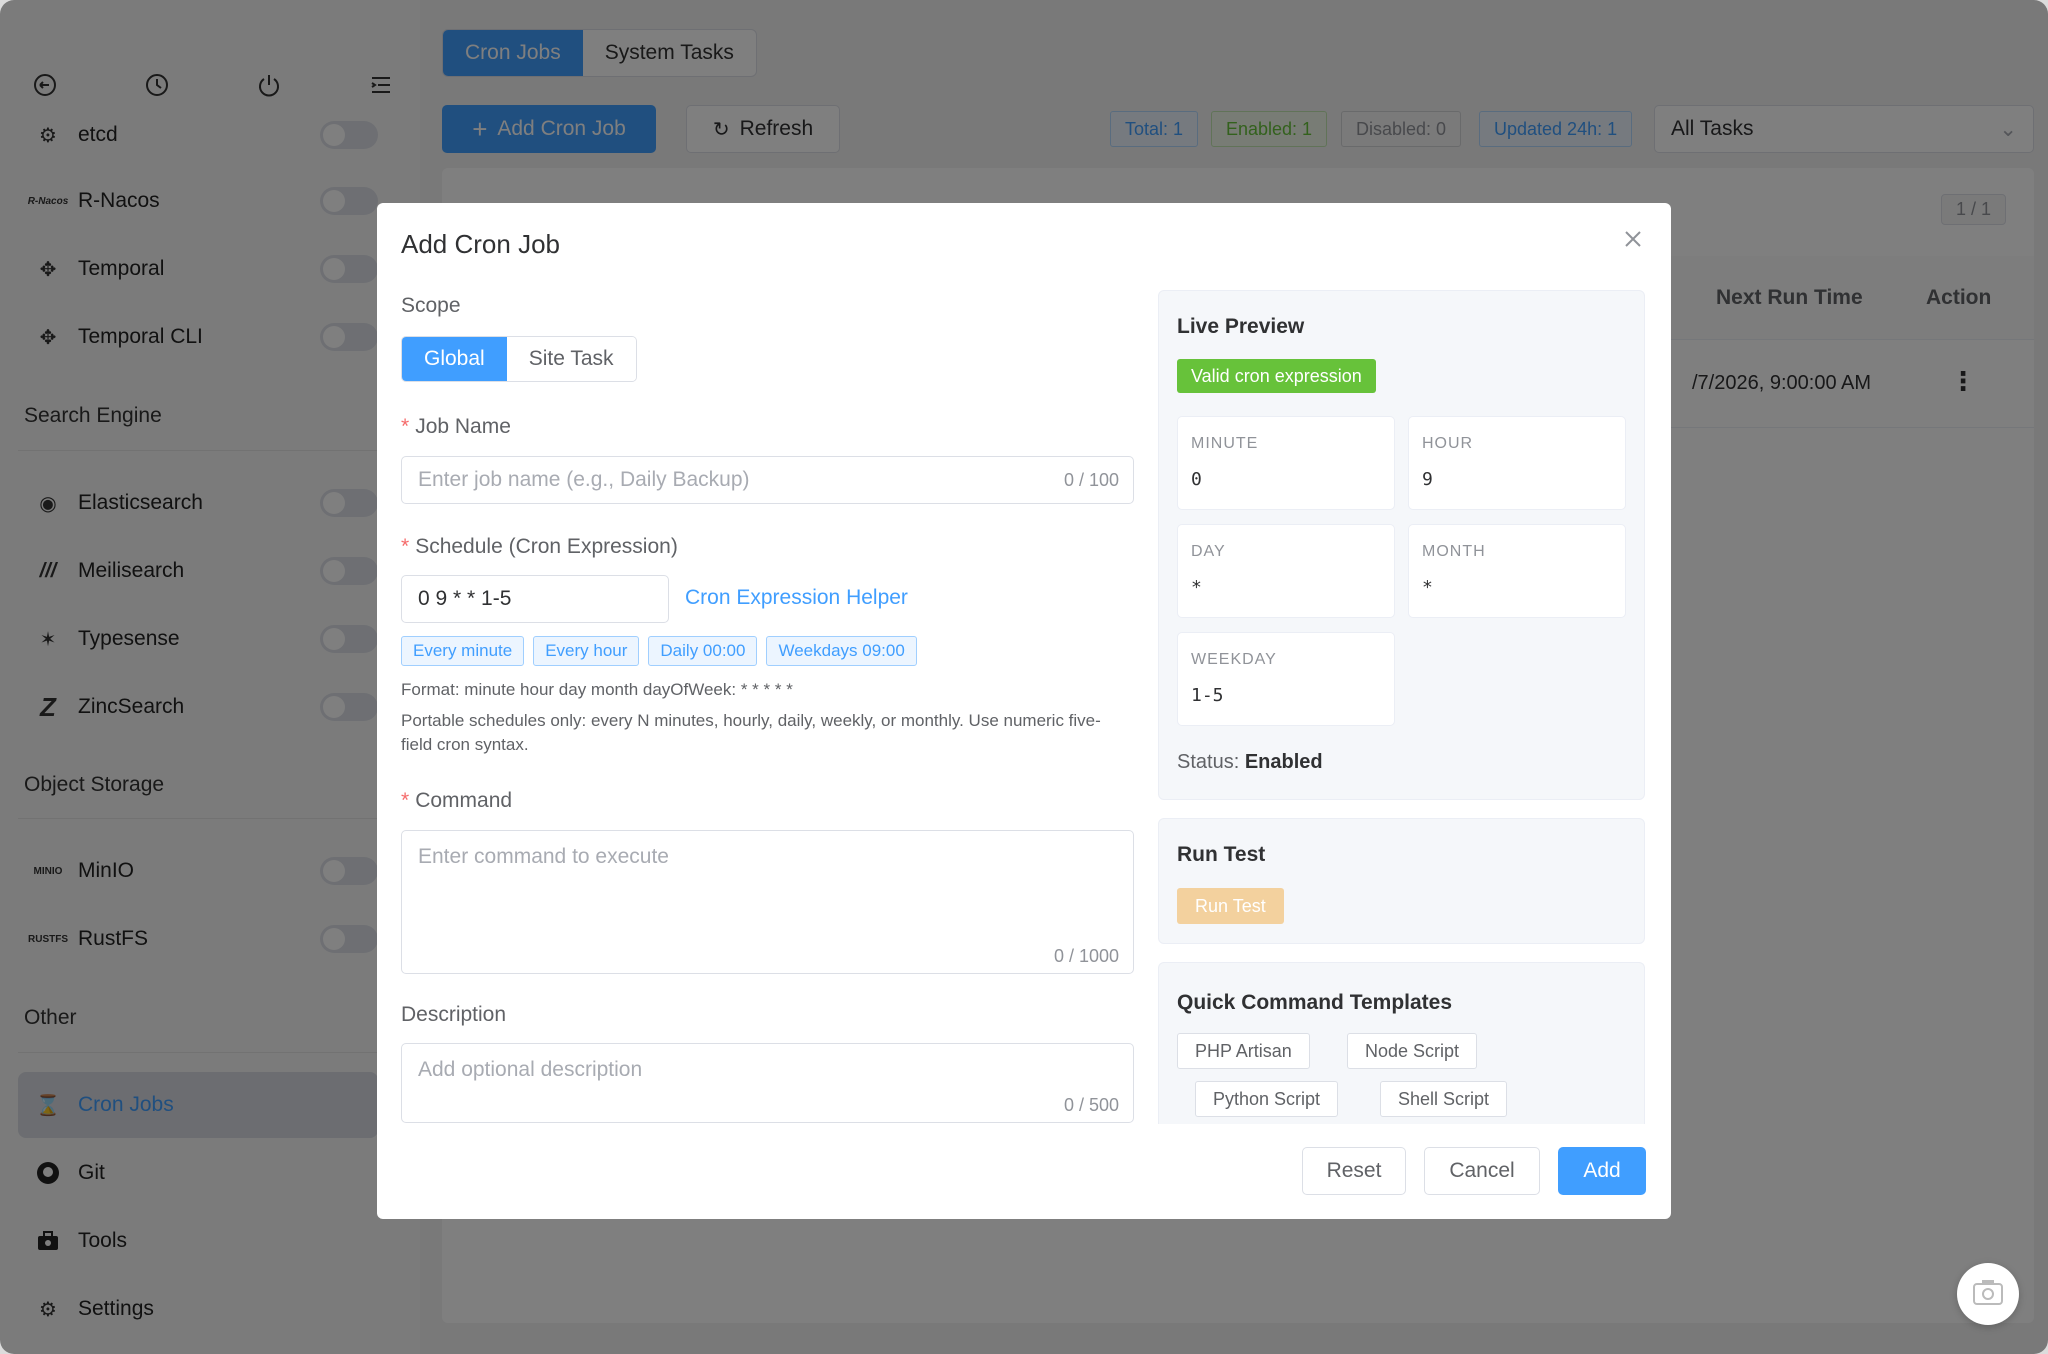  What do you see at coordinates (1091, 479) in the screenshot?
I see `job-name-count: 0 / 100` at bounding box center [1091, 479].